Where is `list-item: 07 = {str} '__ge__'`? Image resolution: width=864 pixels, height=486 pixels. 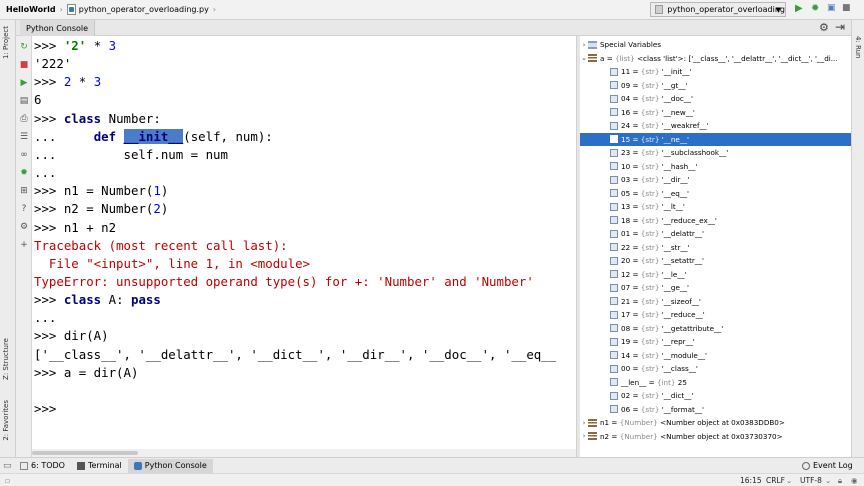
list-item: 07 = {str} '__ge__' is located at coordinates (715, 288).